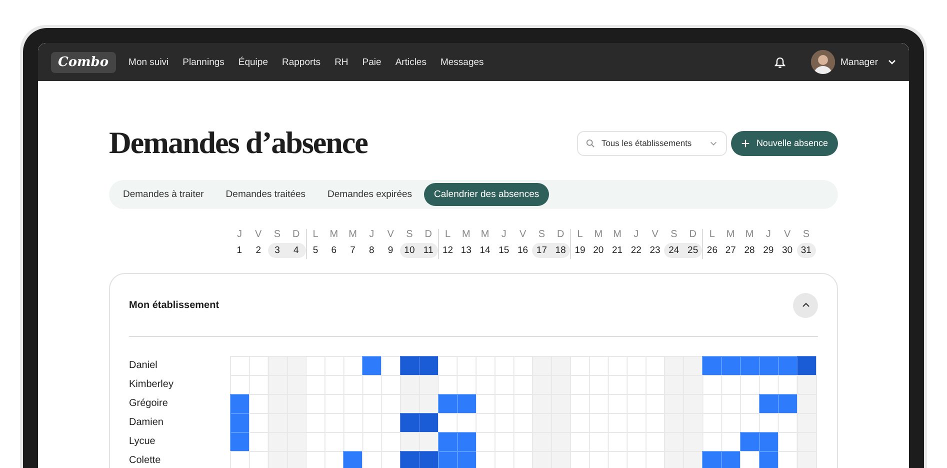  Describe the element at coordinates (674, 250) in the screenshot. I see `date-label: 24` at that location.